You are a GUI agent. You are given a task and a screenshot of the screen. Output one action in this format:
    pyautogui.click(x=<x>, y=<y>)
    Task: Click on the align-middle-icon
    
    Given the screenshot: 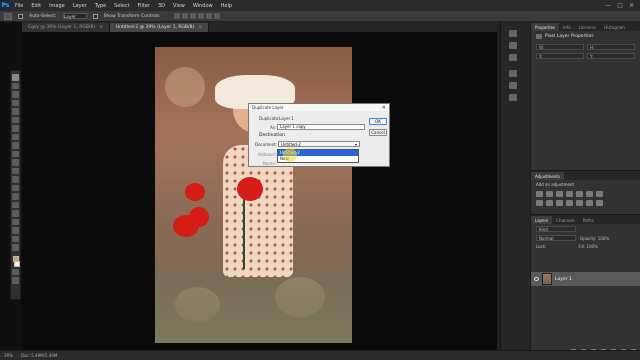 What is the action you would take?
    pyautogui.click(x=184, y=16)
    